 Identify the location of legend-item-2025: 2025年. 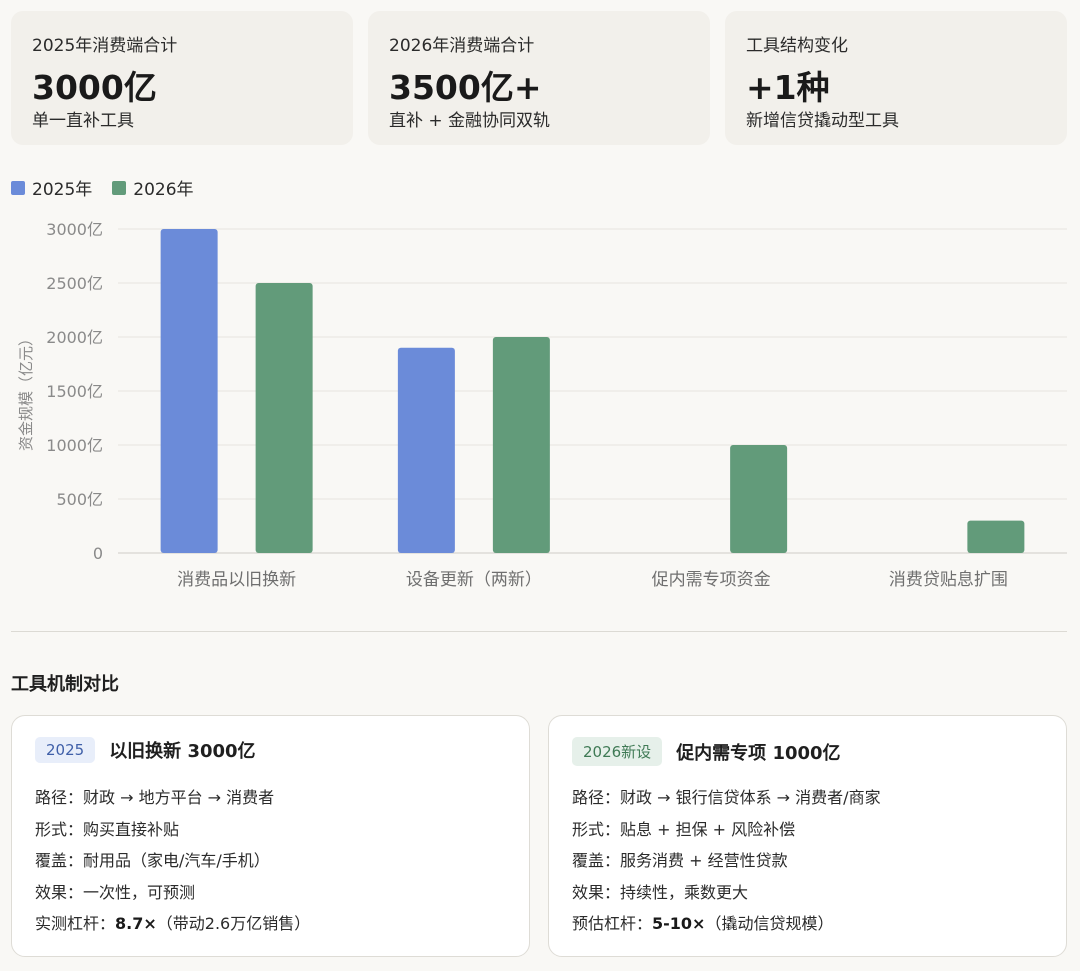
(51, 187).